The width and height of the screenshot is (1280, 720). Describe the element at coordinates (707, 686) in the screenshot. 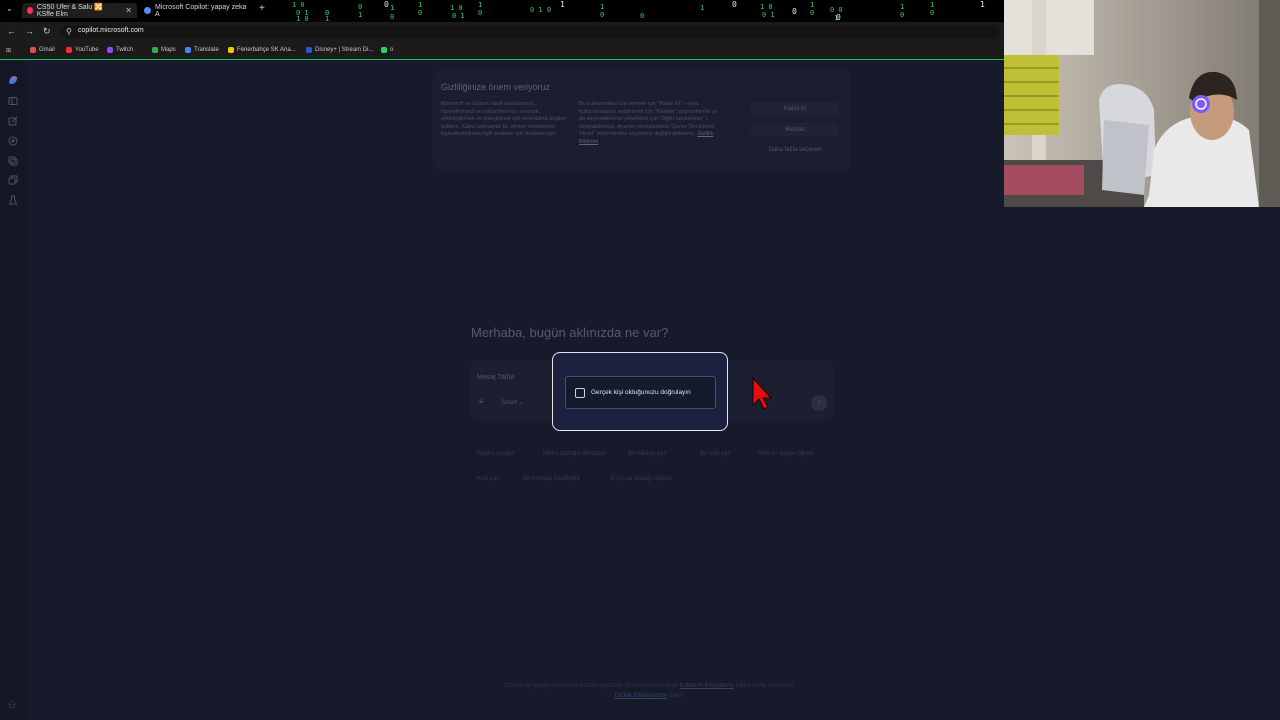

I see `terms-of-use-link: Kullanım Koşulları'nı` at that location.